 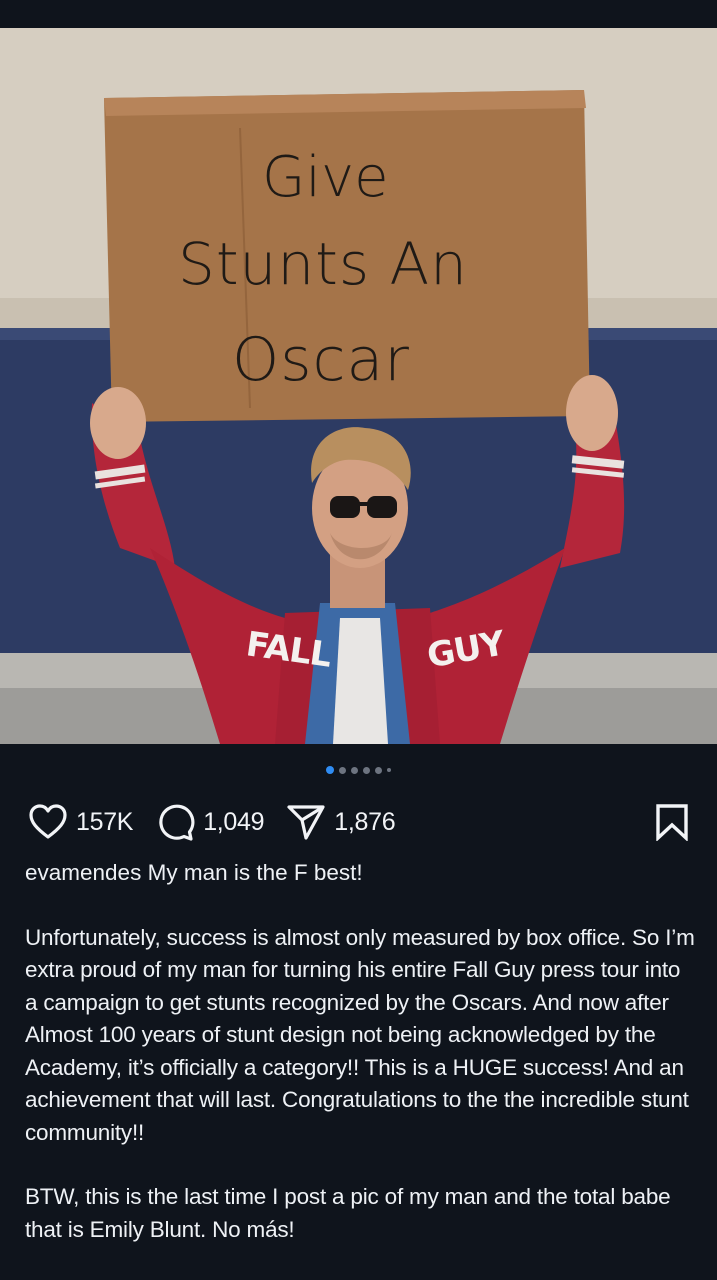 I want to click on post-actions-bar: 157K 1,049 1,876, so click(x=358, y=822).